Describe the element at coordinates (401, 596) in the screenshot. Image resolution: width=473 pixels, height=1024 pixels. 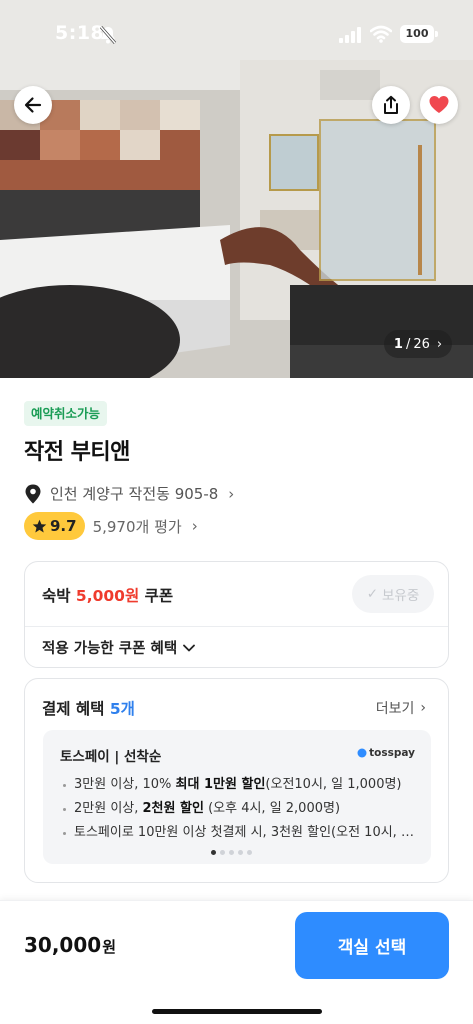
I see `owned-label: 보유중` at that location.